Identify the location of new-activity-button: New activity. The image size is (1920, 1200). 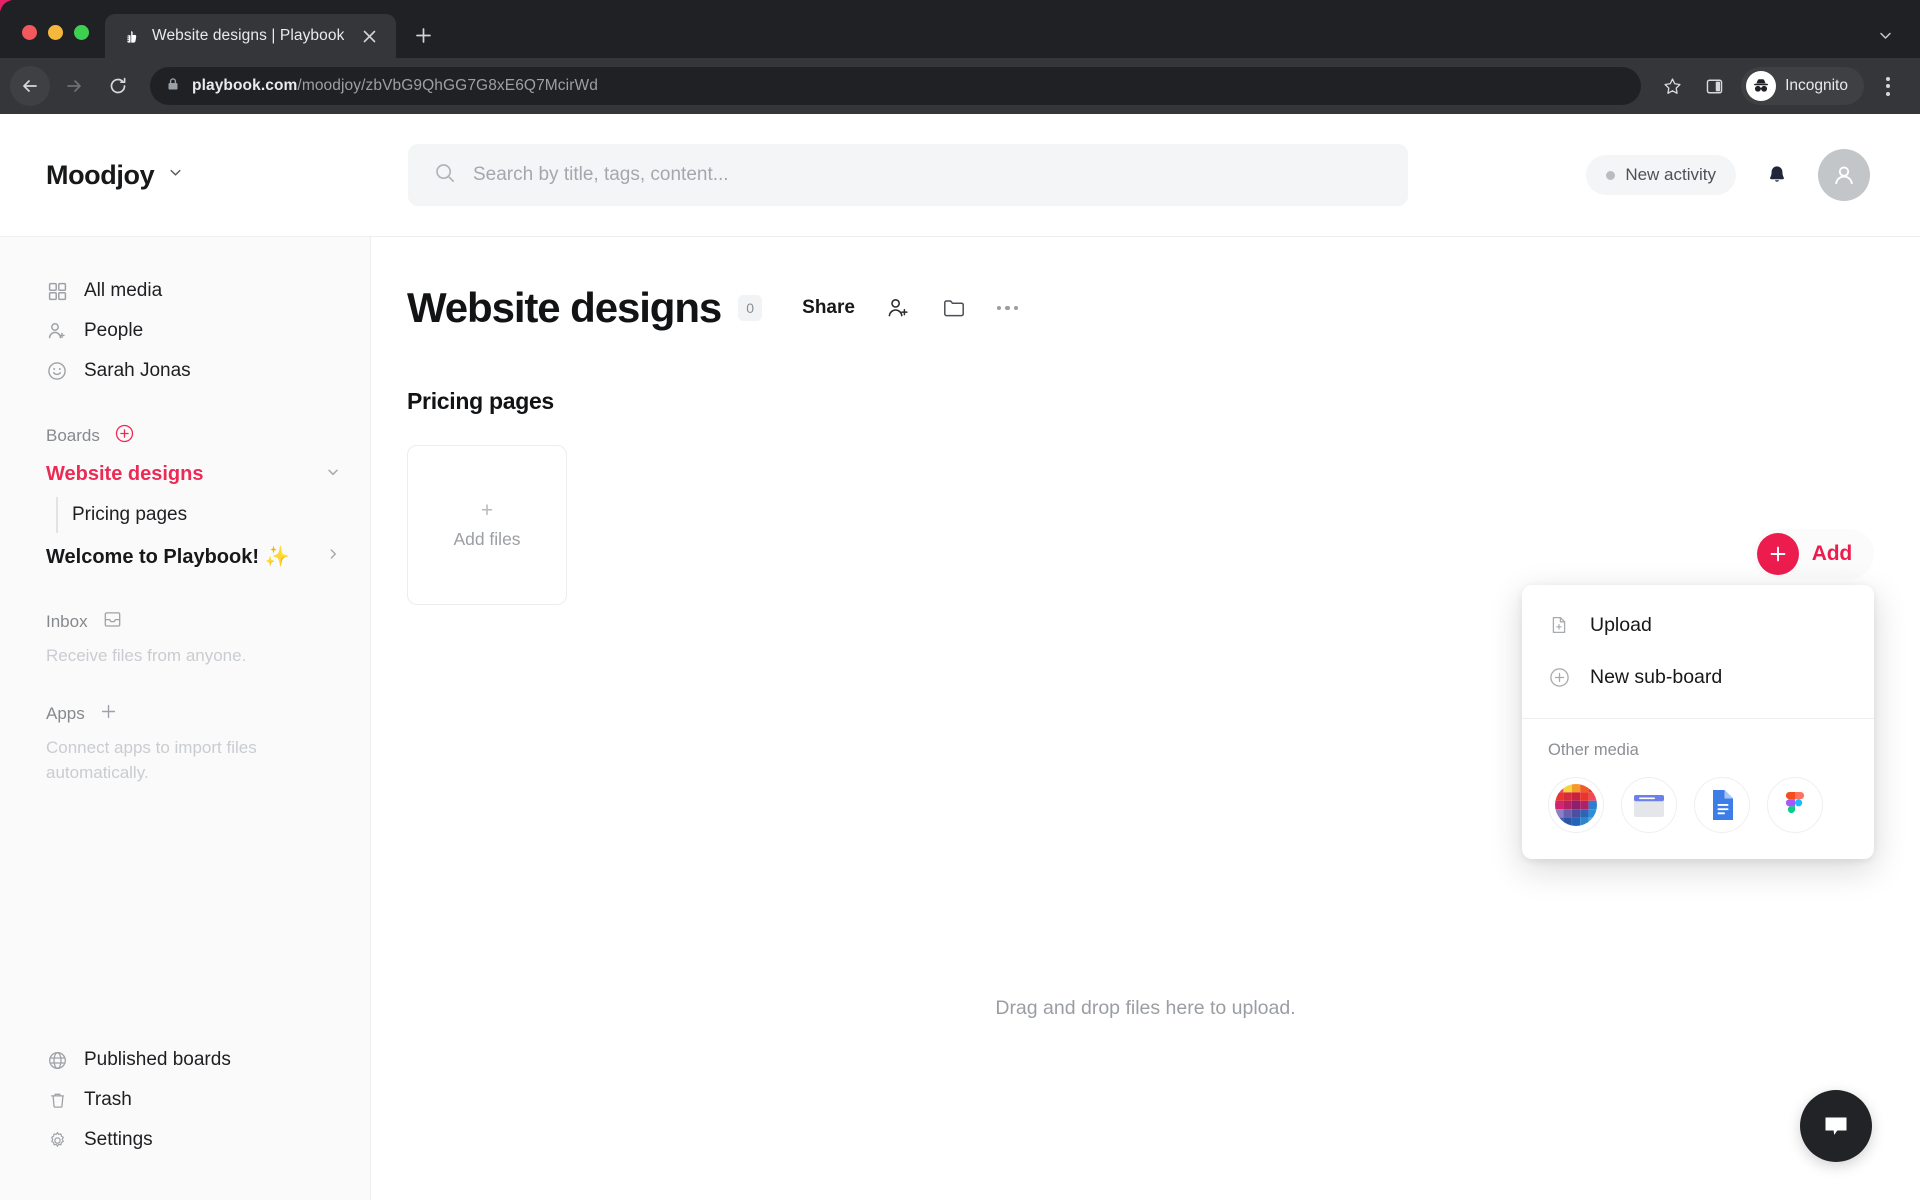
(1661, 175).